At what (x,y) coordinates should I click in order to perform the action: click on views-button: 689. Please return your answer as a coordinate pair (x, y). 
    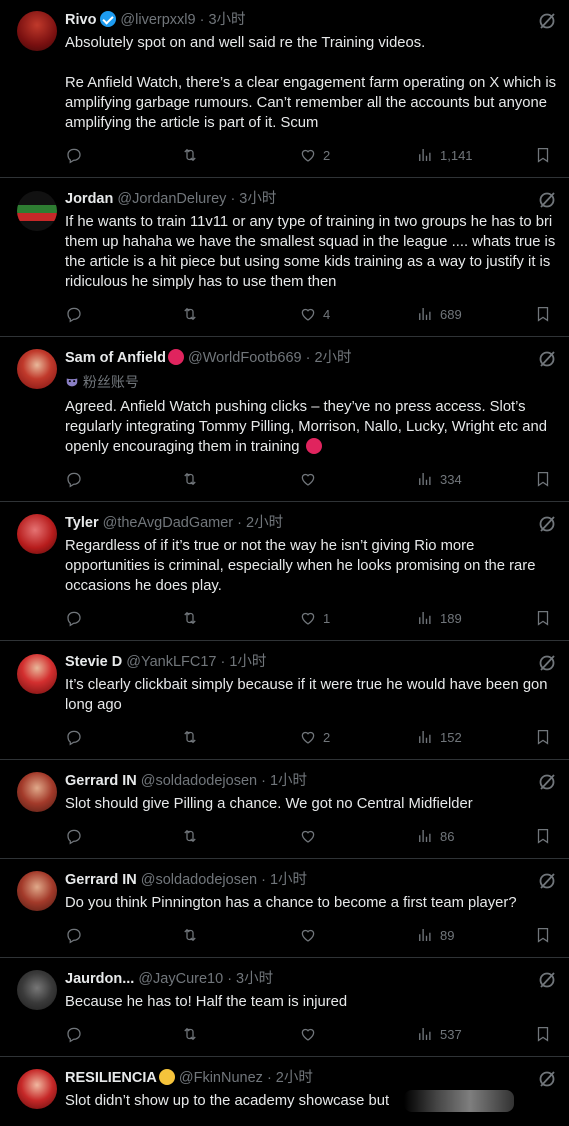
    Looking at the image, I should click on (439, 314).